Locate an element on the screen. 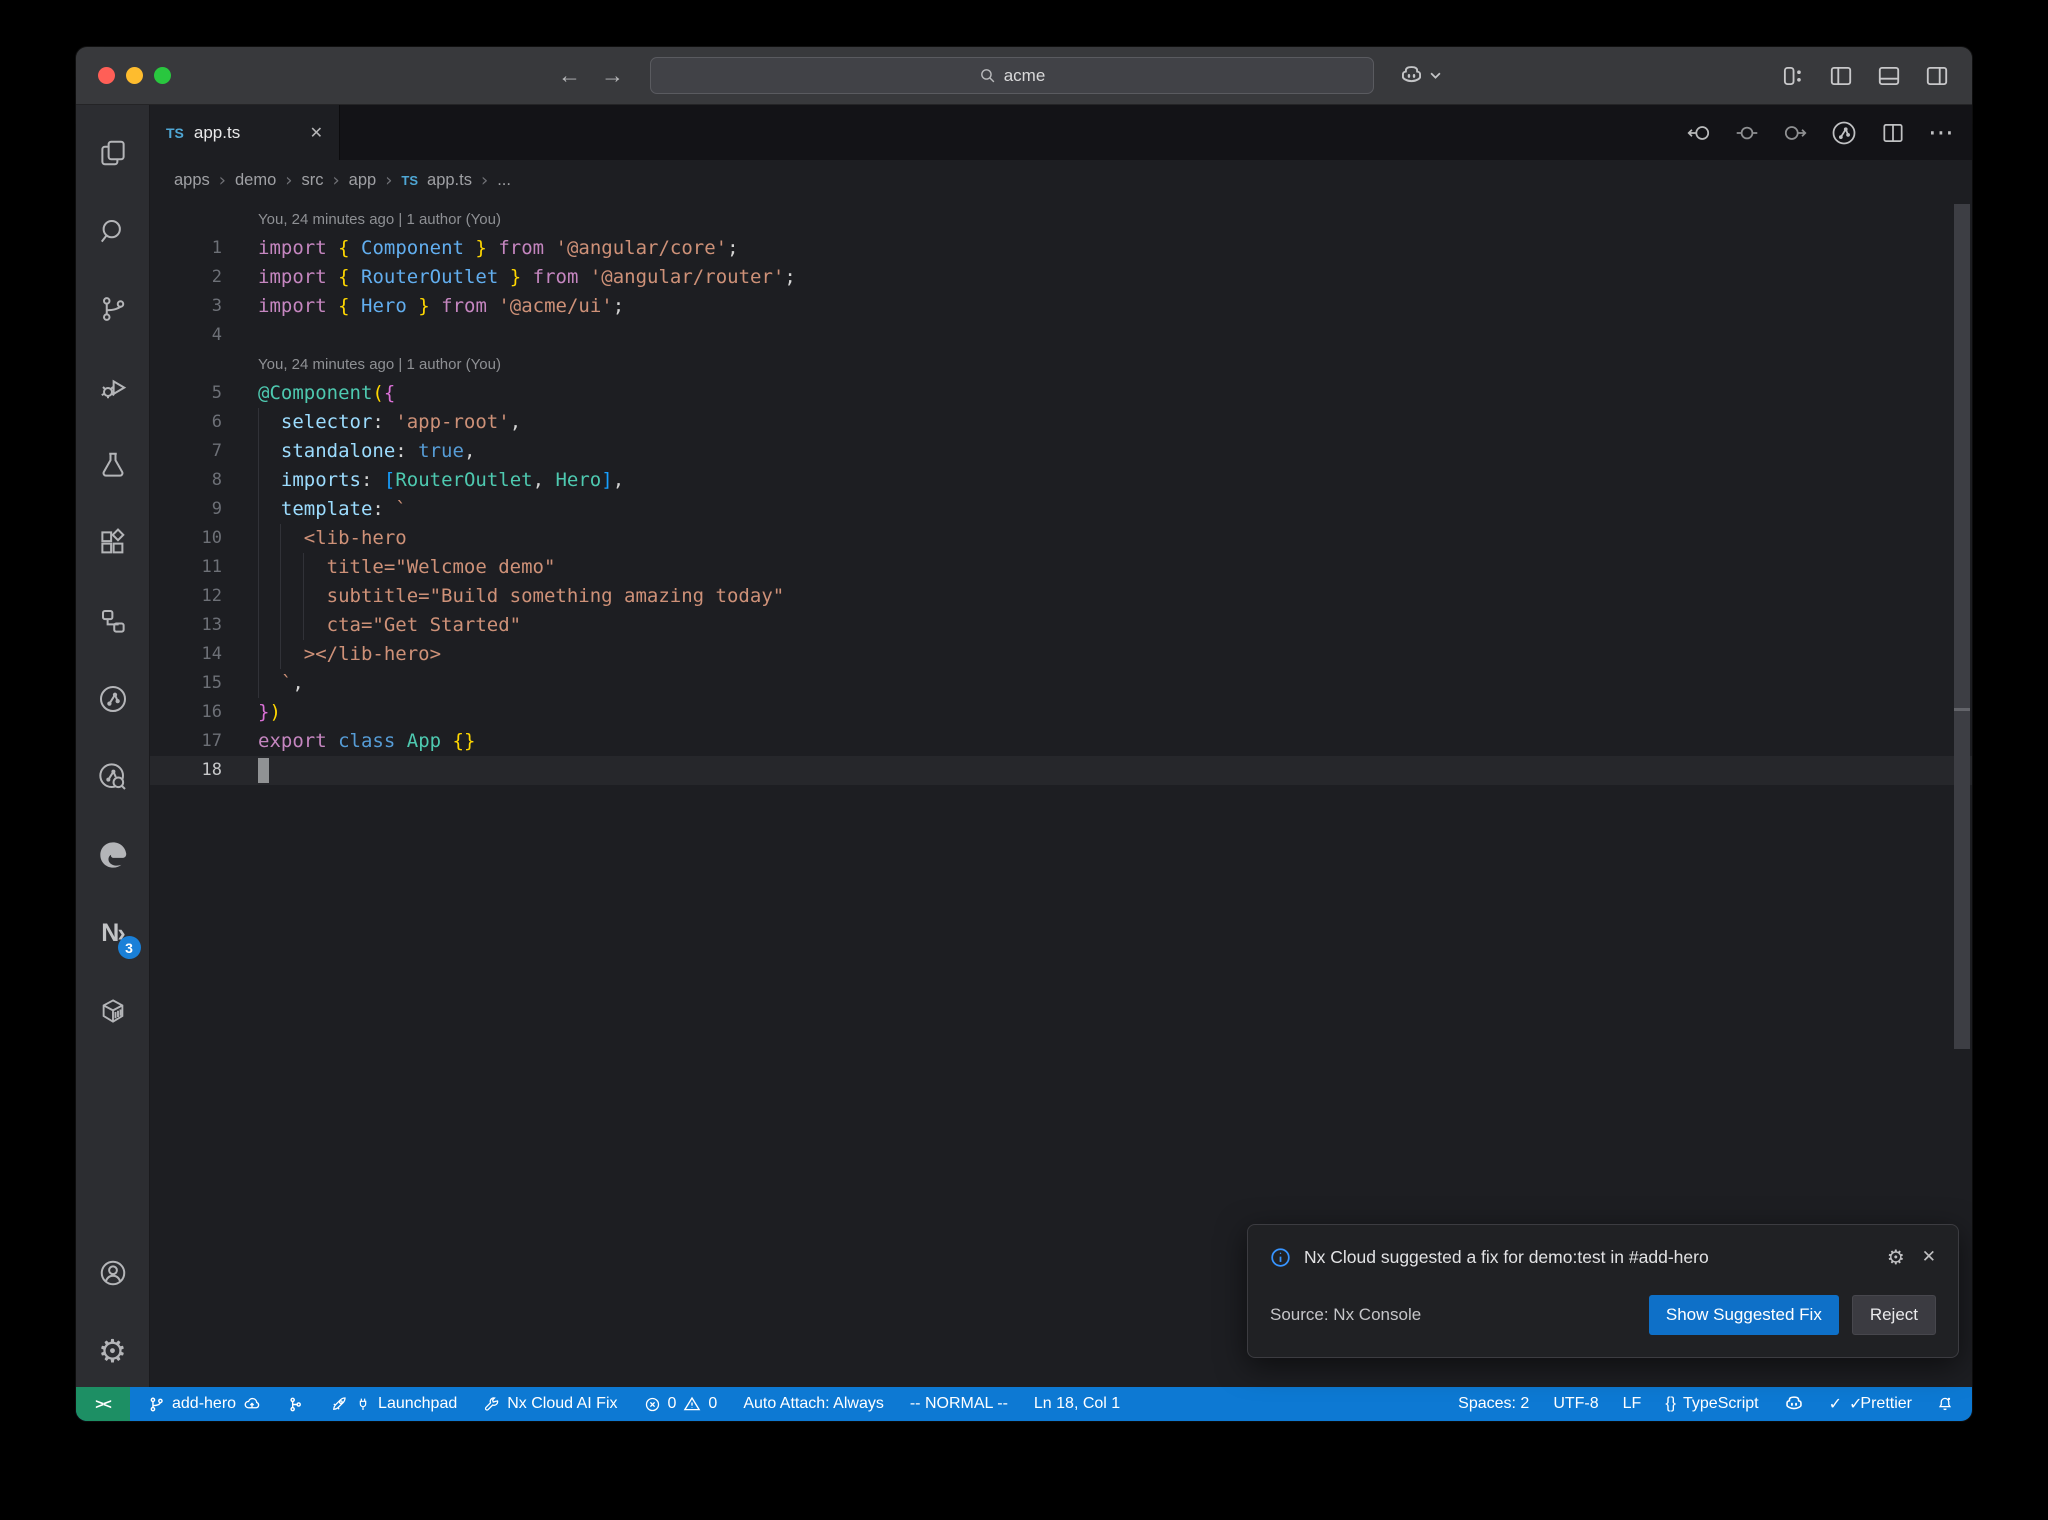 This screenshot has width=2048, height=1520. edge-browser-icon is located at coordinates (113, 855).